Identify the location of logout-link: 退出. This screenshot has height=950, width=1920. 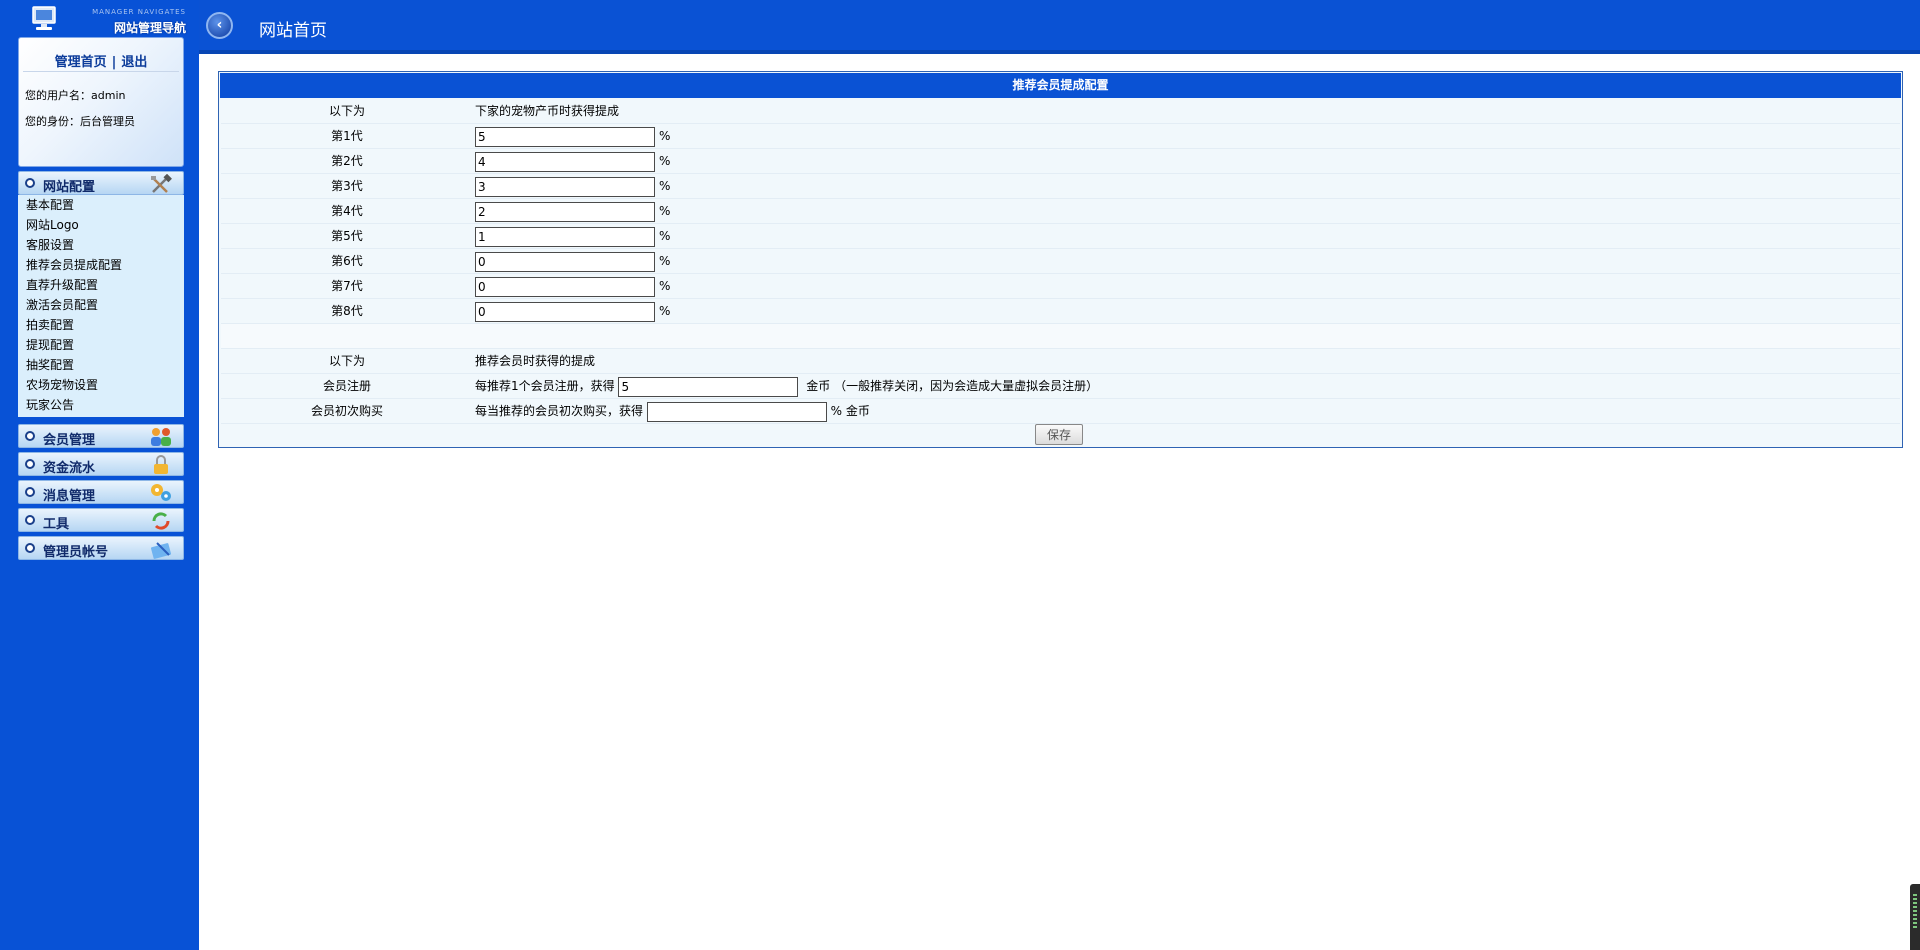
(134, 62).